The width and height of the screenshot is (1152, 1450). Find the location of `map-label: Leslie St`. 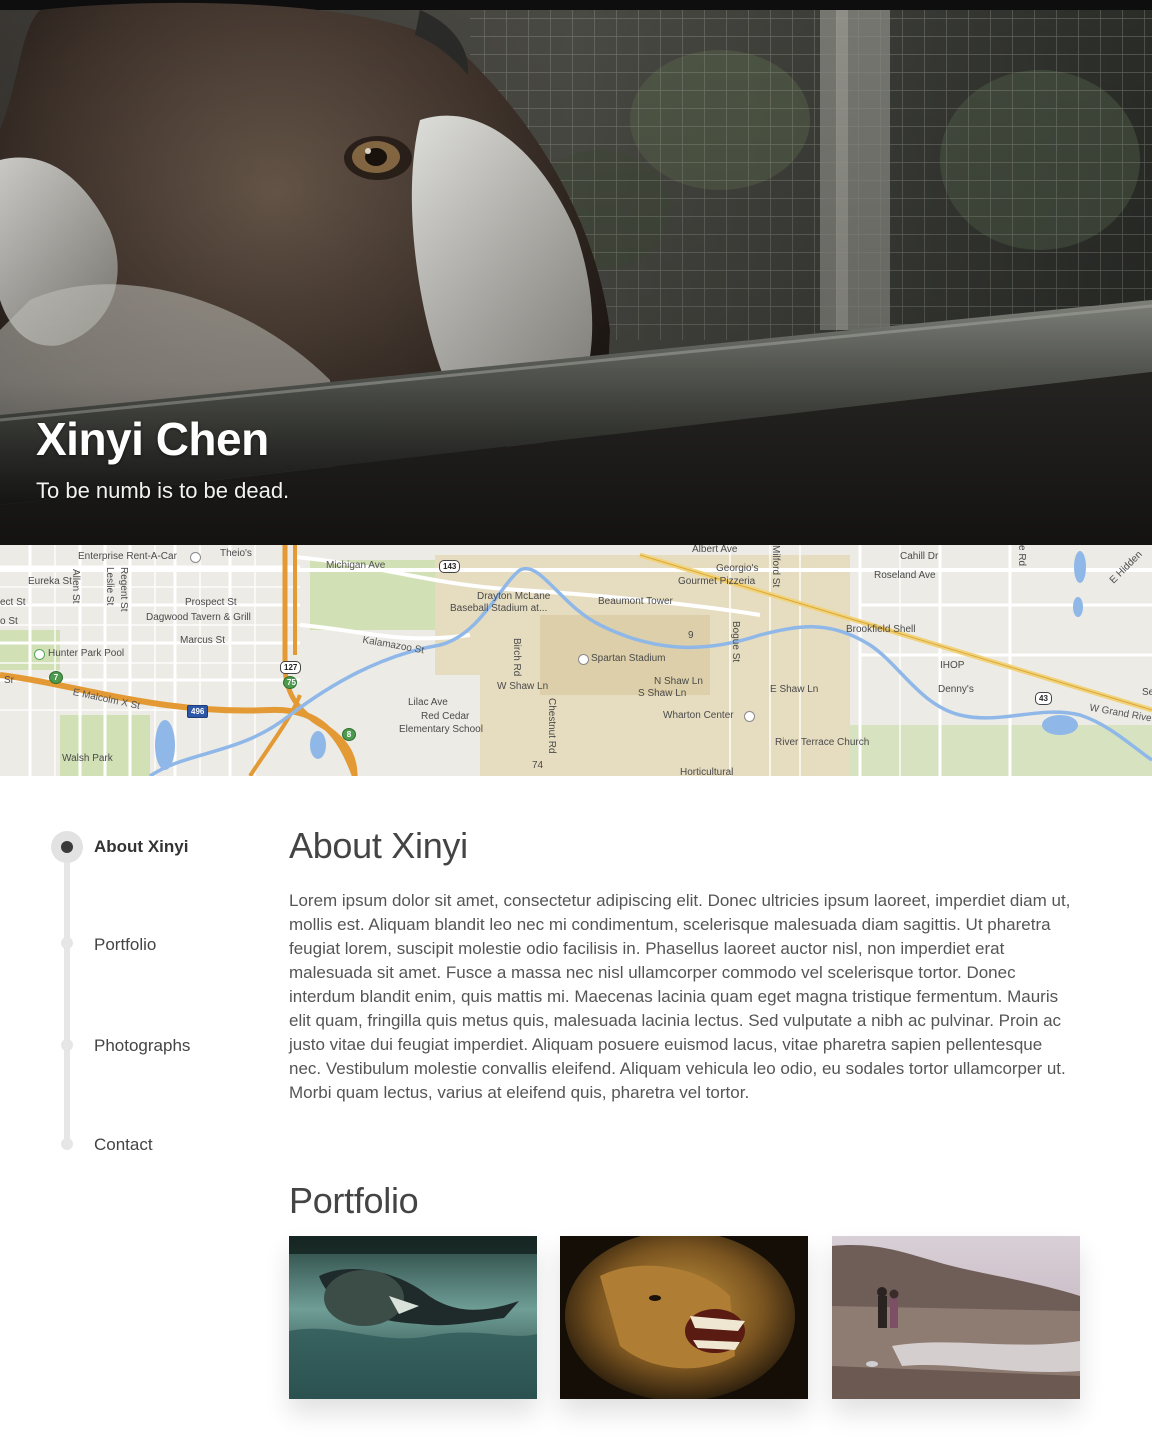

map-label: Leslie St is located at coordinates (109, 586).